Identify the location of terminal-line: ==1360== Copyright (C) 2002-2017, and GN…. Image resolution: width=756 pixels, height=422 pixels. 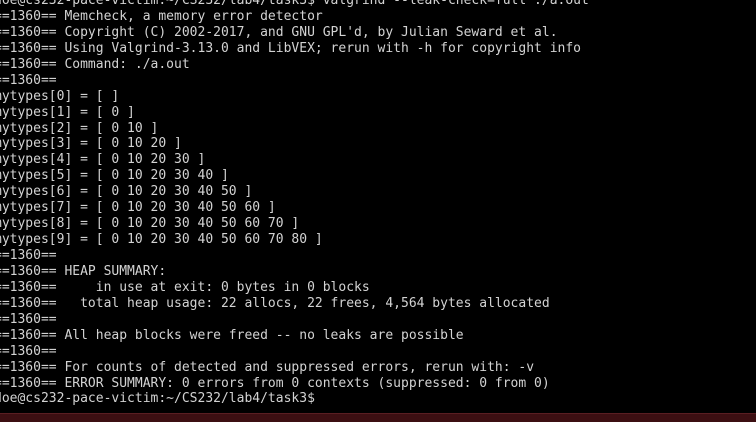
(279, 32).